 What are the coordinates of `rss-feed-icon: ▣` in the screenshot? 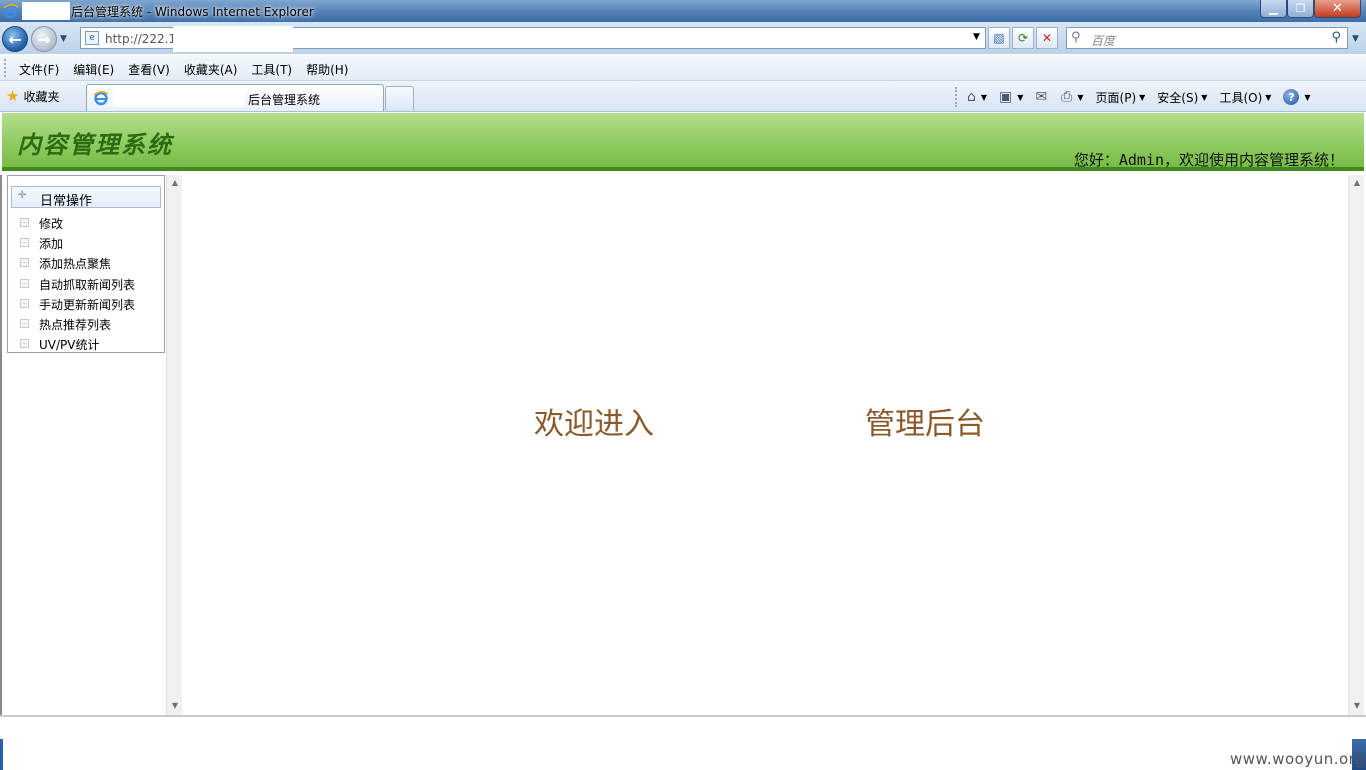 It's located at (1006, 97).